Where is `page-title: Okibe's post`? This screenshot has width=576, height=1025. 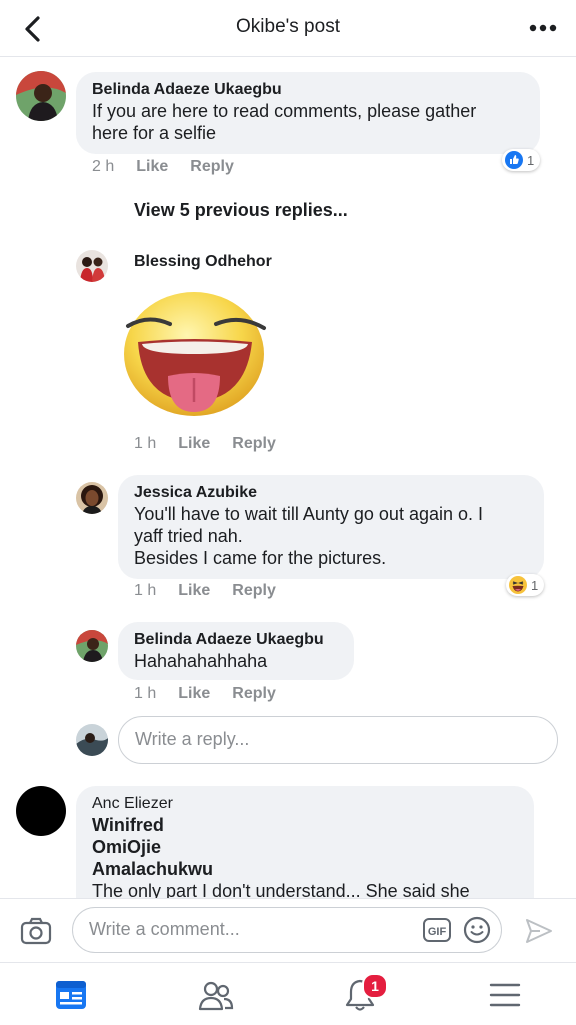 page-title: Okibe's post is located at coordinates (288, 26).